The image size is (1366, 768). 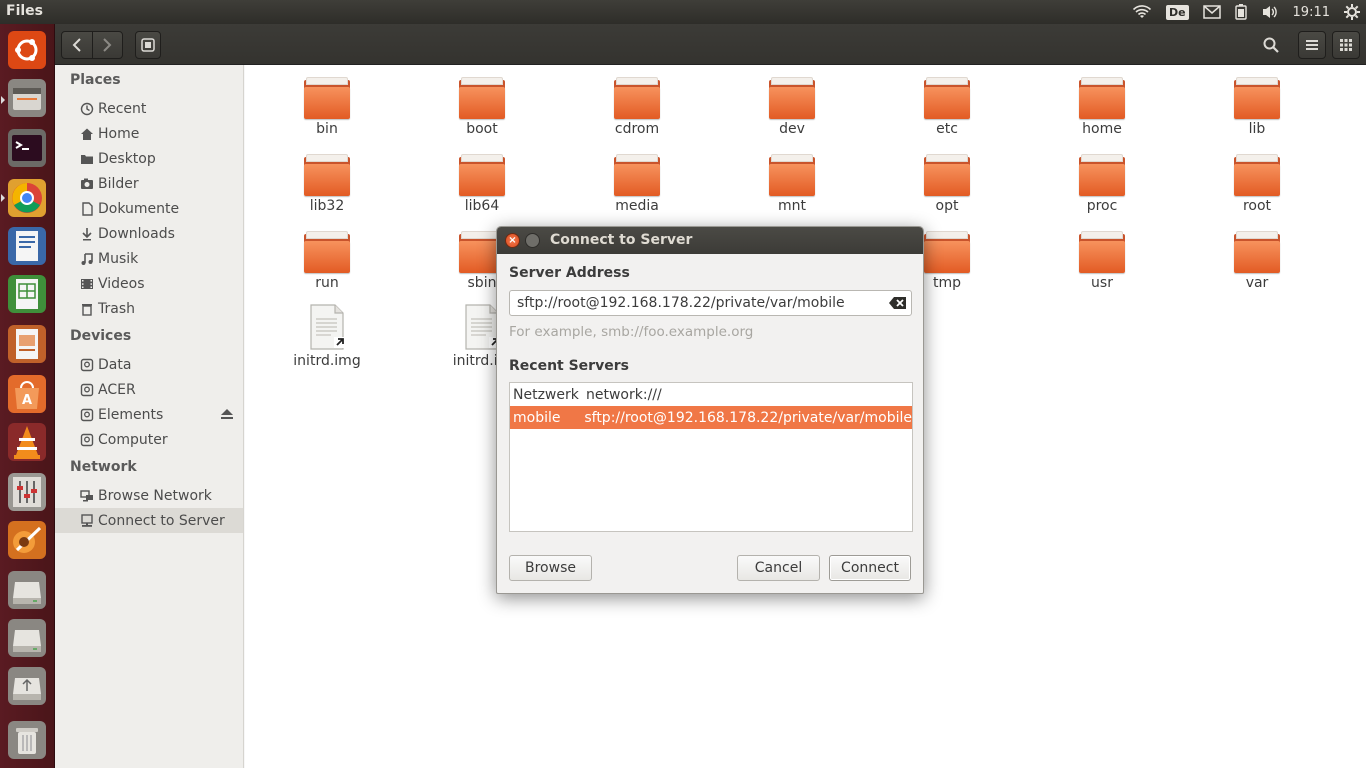 What do you see at coordinates (637, 101) in the screenshot?
I see `folder-item: cdrom` at bounding box center [637, 101].